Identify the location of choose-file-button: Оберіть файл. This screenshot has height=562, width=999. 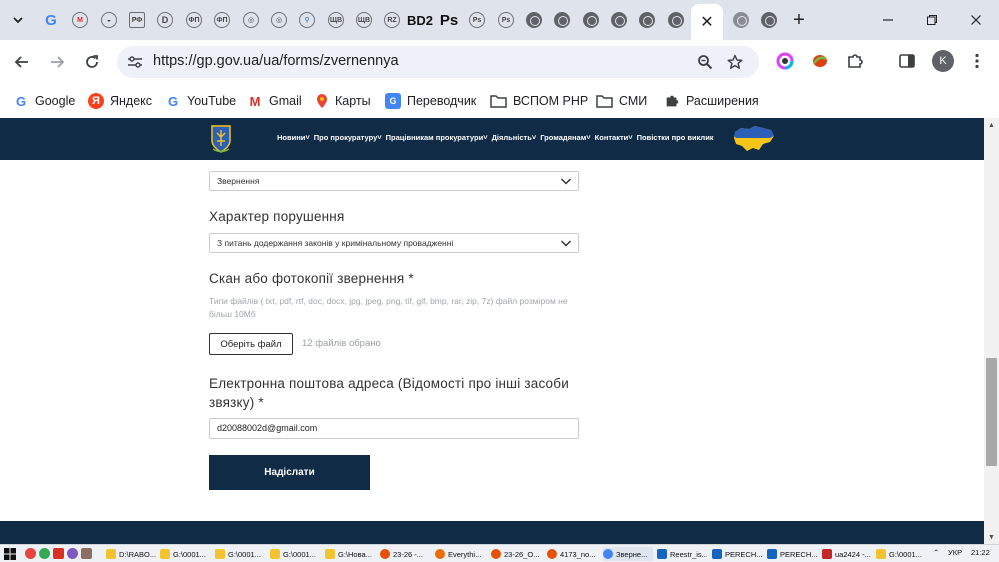
(251, 344).